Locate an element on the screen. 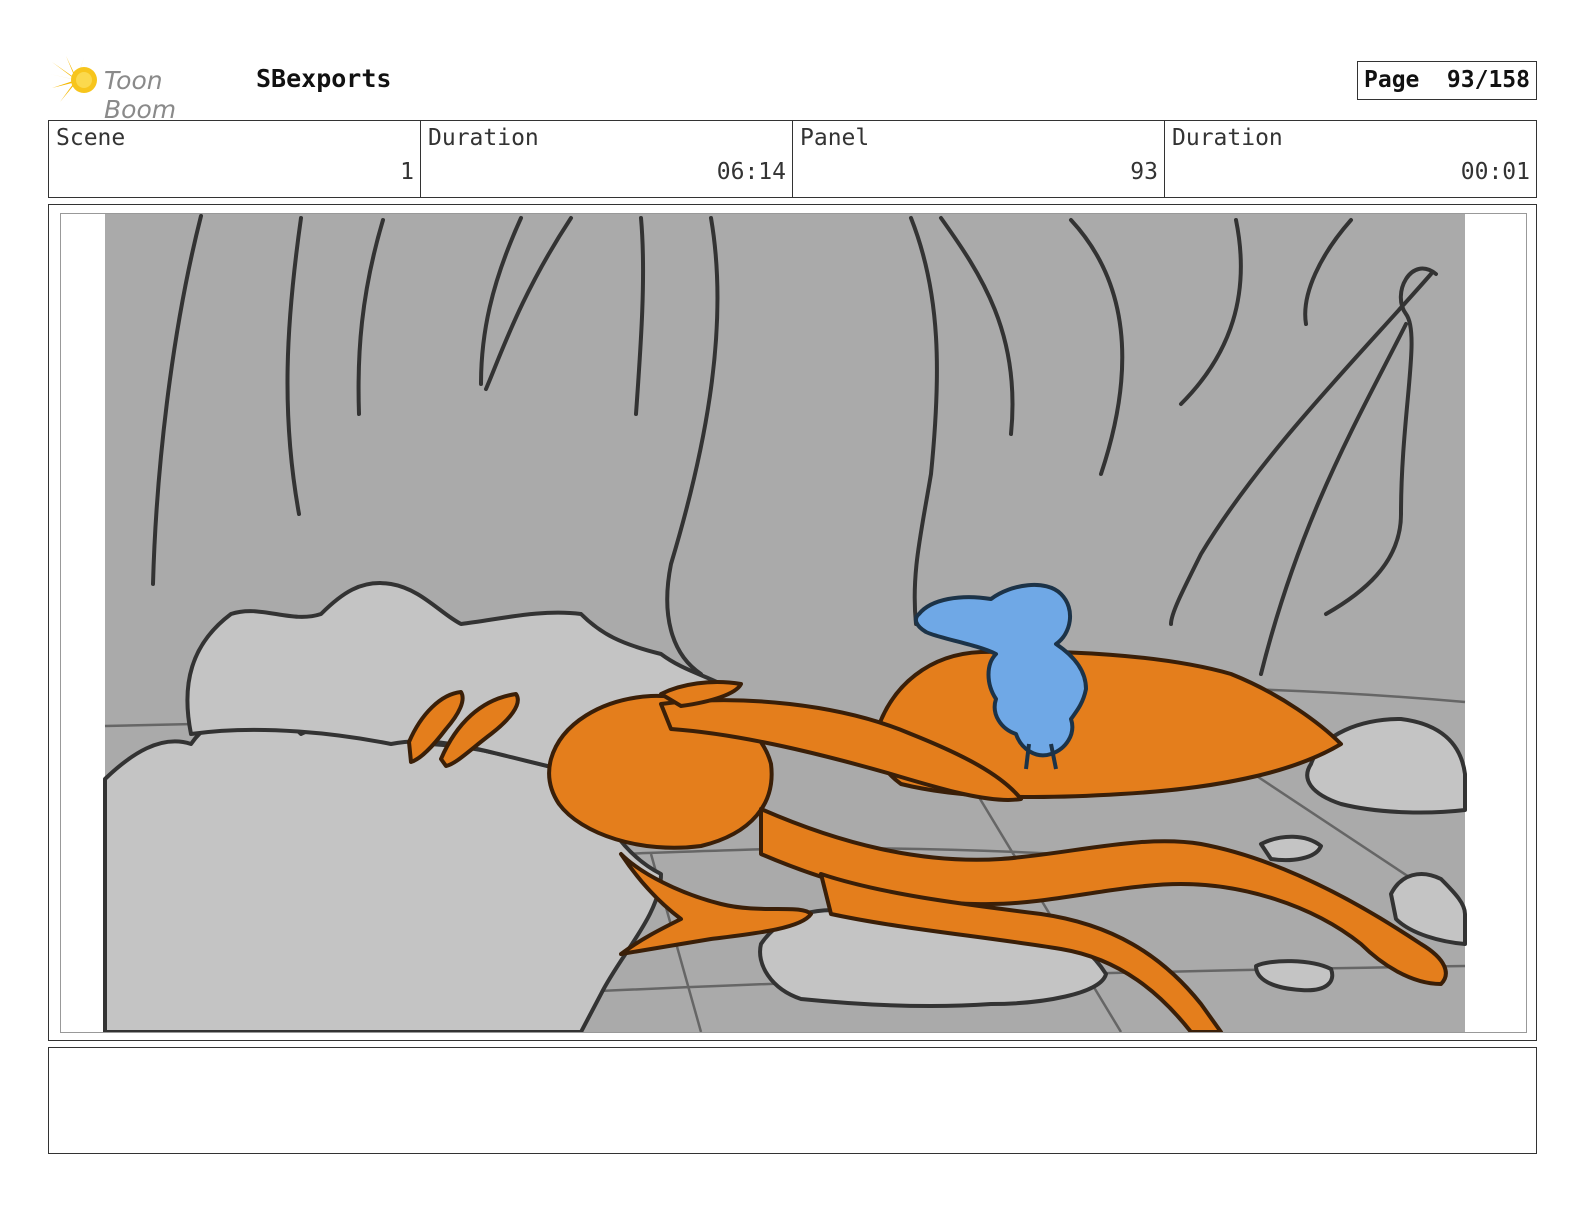 The height and width of the screenshot is (1224, 1584). logo-text: Toon Boom is located at coordinates (140, 95).